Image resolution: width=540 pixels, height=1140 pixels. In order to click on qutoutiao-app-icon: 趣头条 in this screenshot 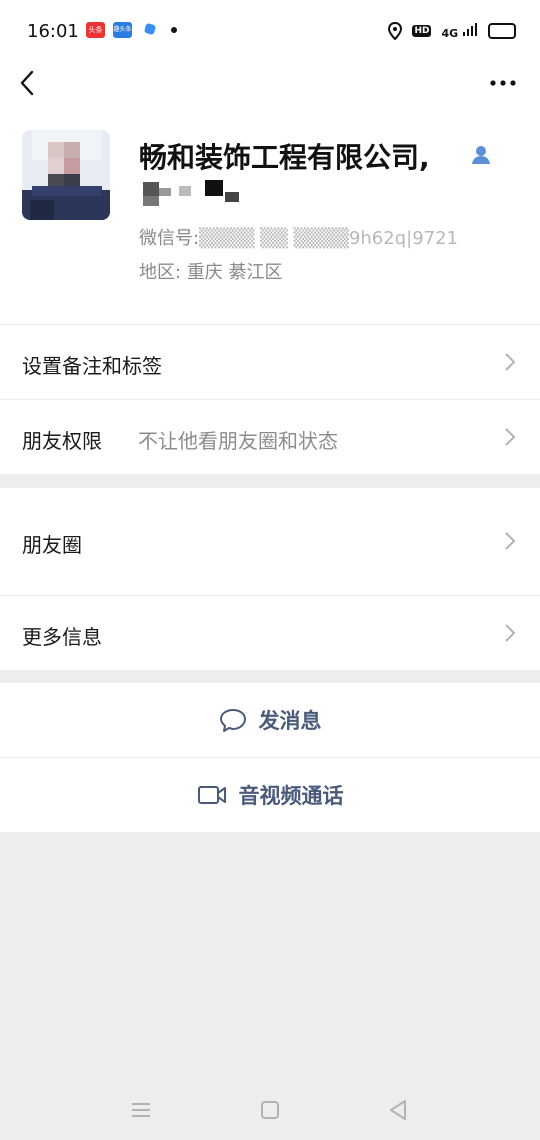, I will do `click(122, 30)`.